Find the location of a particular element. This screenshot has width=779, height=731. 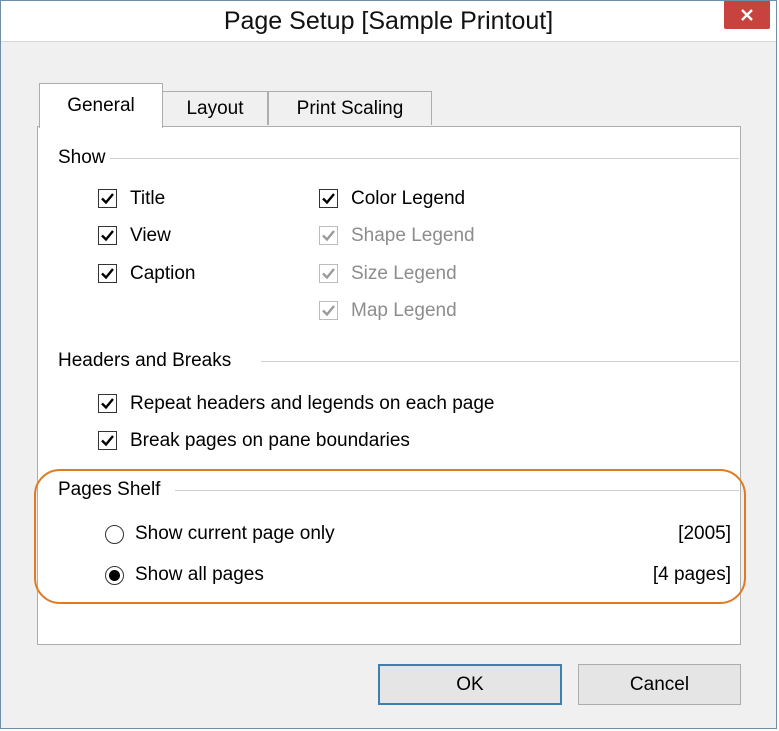

pages-shelf-divider is located at coordinates (457, 490).